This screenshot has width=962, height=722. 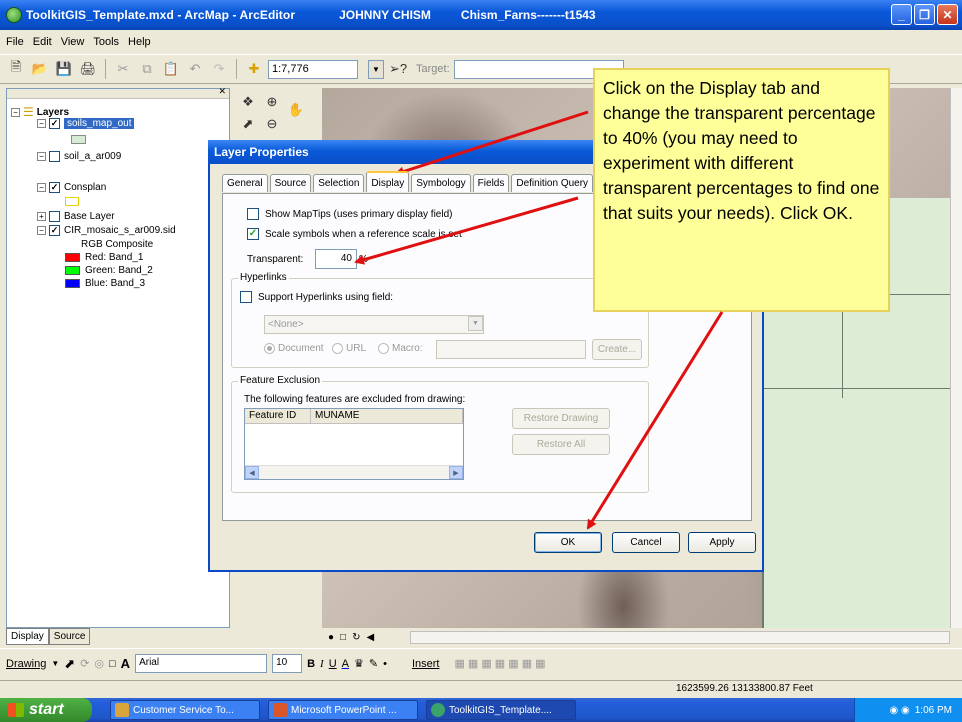 I want to click on add-data-icon: ✚, so click(x=254, y=69).